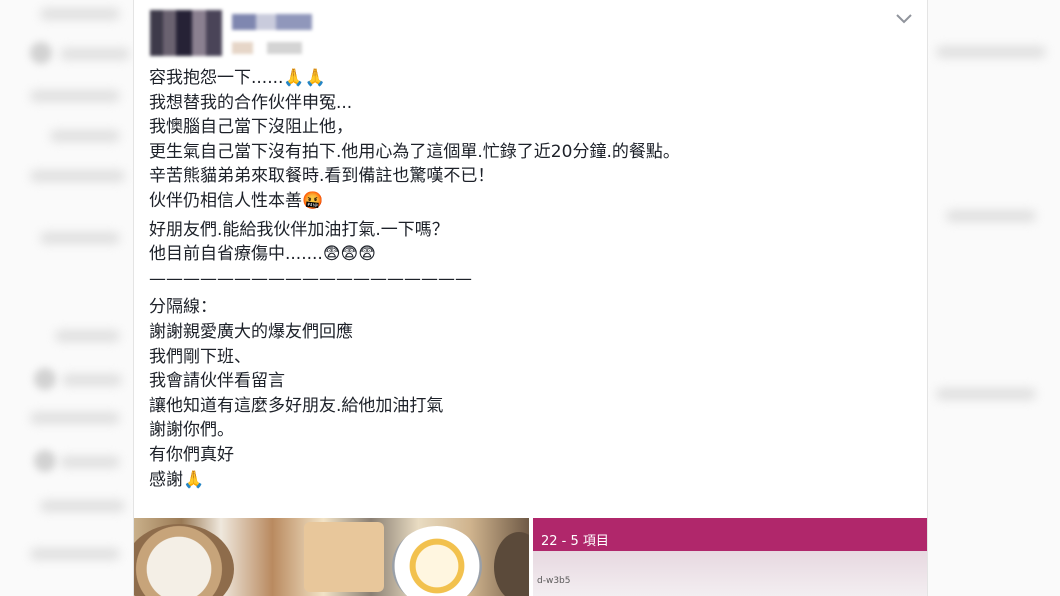 This screenshot has width=1060, height=596. What do you see at coordinates (554, 581) in the screenshot?
I see `screen-subtext: d-w3b5` at bounding box center [554, 581].